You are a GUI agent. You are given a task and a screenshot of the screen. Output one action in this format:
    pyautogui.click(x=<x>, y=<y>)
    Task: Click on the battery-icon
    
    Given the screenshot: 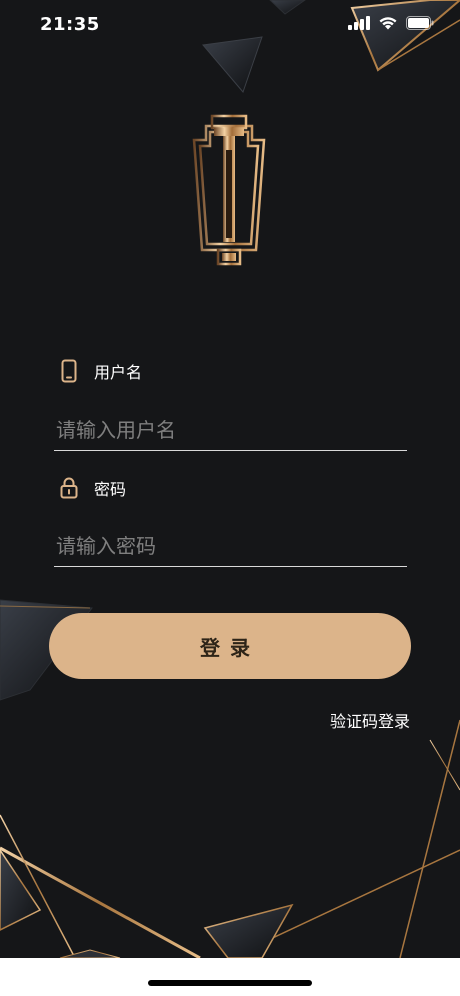 What is the action you would take?
    pyautogui.click(x=420, y=23)
    